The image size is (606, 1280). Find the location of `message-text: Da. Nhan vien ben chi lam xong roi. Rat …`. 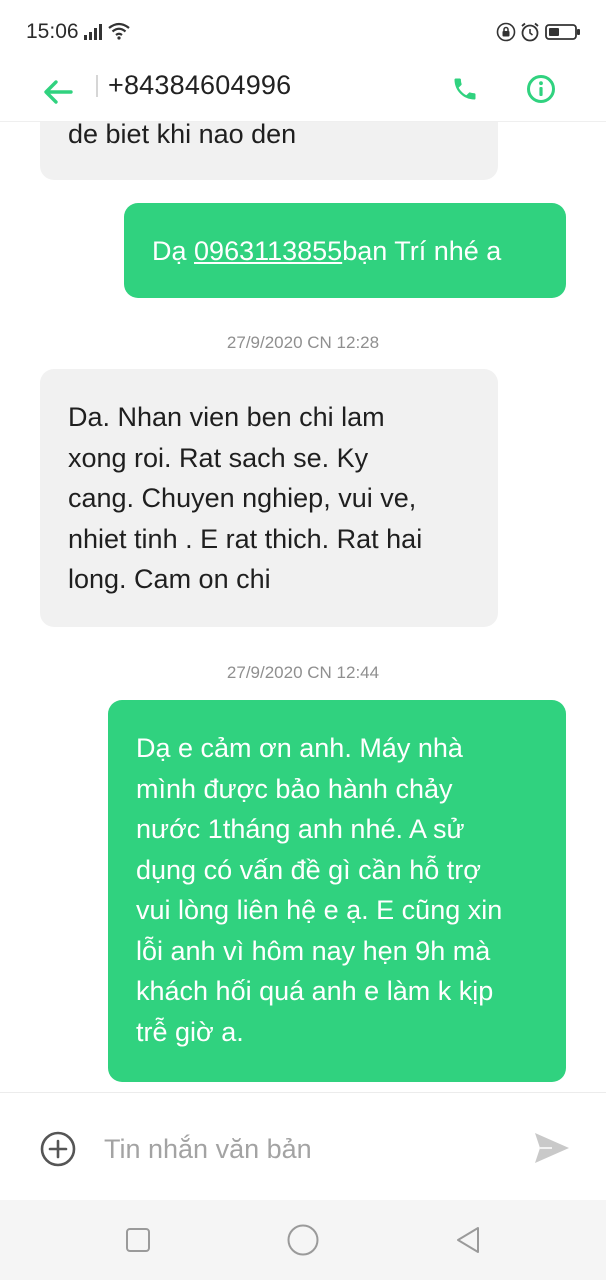

message-text: Da. Nhan vien ben chi lam xong roi. Rat … is located at coordinates (245, 498).